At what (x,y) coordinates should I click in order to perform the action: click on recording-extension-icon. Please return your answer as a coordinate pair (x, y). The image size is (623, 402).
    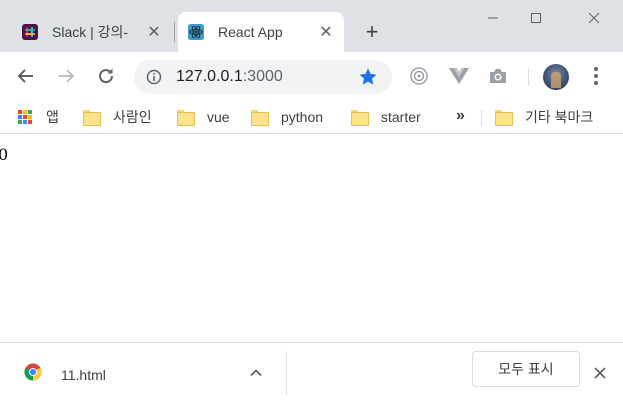
    Looking at the image, I should click on (419, 76).